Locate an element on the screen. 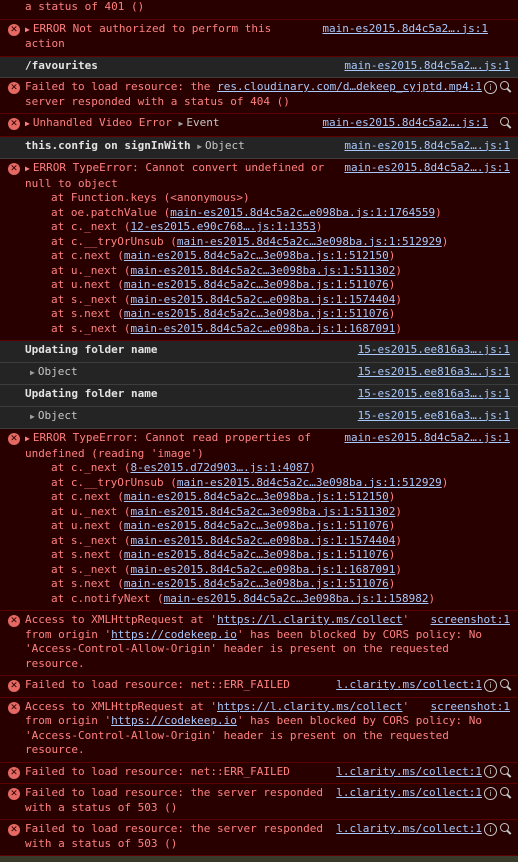 The width and height of the screenshot is (518, 862). message-text: Updating folder name is located at coordinates (91, 349).